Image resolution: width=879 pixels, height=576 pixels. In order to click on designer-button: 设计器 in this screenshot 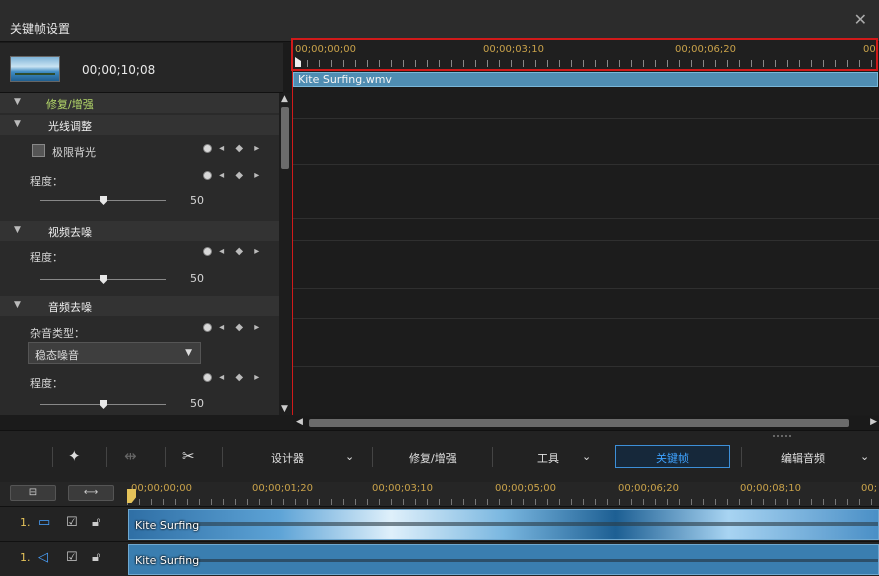, I will do `click(287, 458)`.